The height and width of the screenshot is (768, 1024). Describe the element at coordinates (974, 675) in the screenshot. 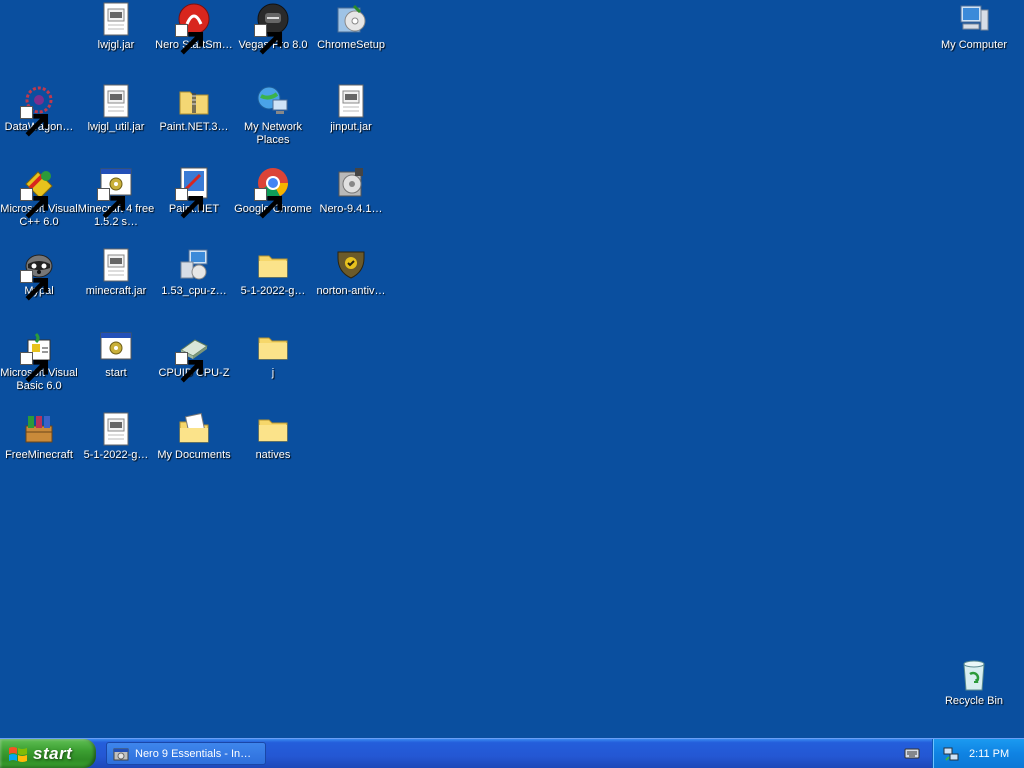

I see `recycle-bin-icon` at that location.